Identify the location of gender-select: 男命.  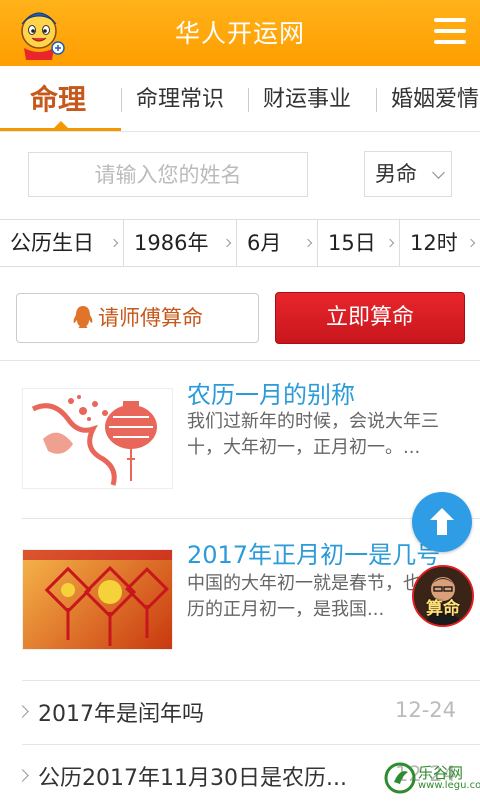
(408, 174).